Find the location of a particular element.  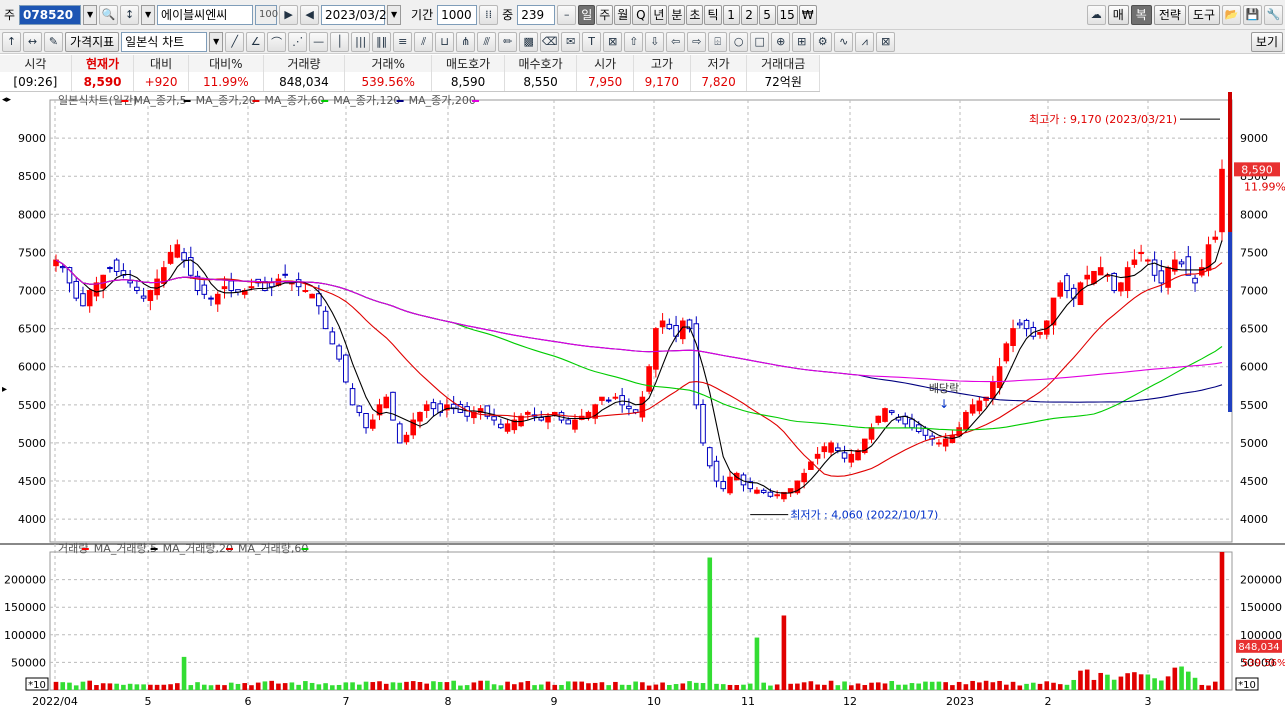

cloud-icon: ☁ is located at coordinates (1096, 14).